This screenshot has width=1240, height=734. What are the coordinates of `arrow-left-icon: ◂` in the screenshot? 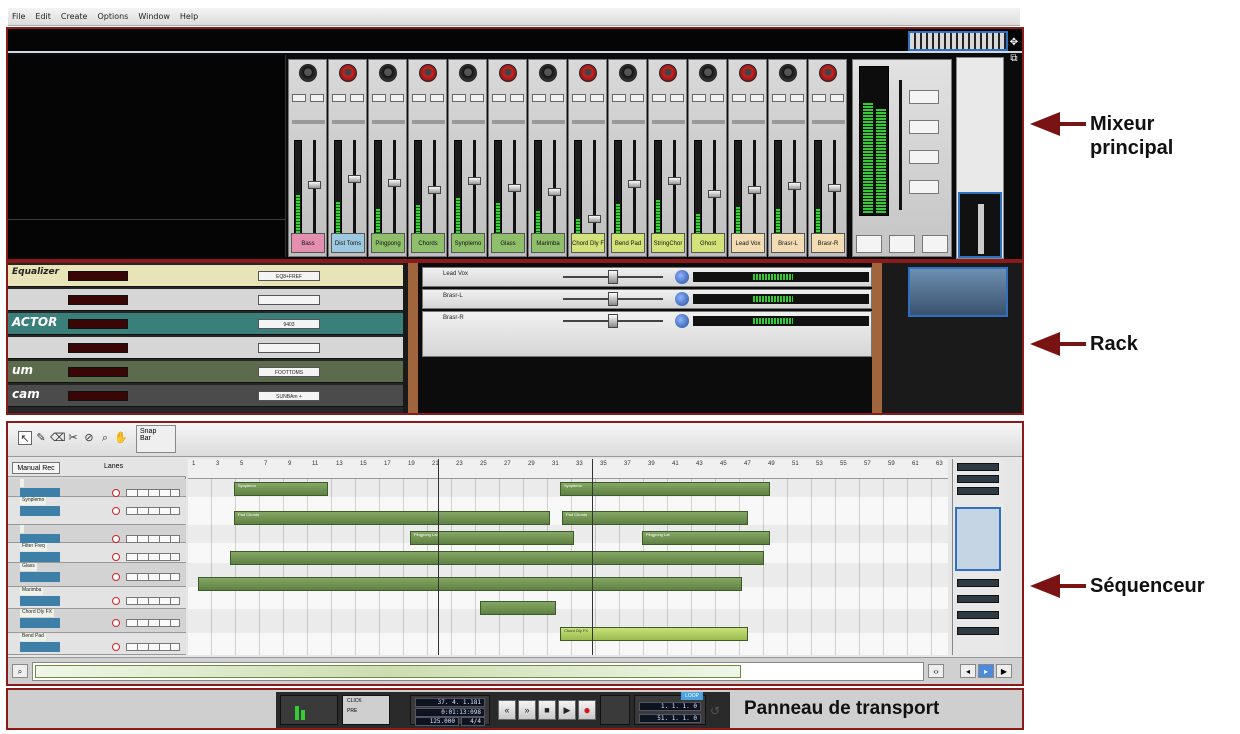 It's located at (968, 671).